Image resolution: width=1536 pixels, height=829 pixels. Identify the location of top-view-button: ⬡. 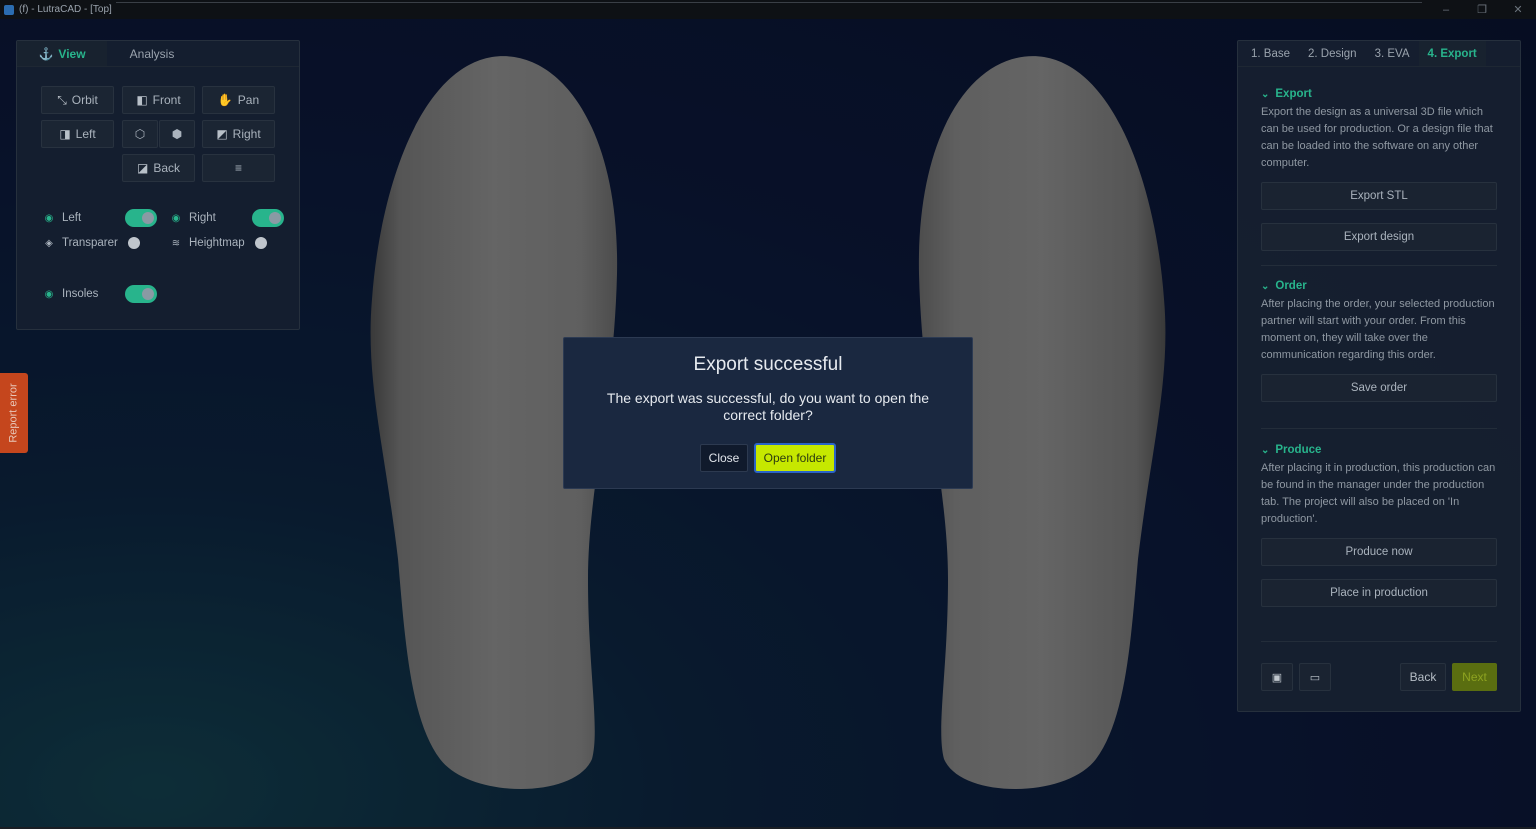
(140, 134).